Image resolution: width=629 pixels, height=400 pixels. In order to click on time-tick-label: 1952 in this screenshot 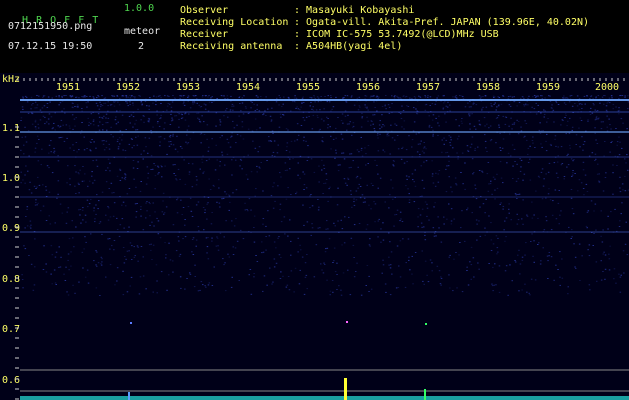, I will do `click(128, 87)`.